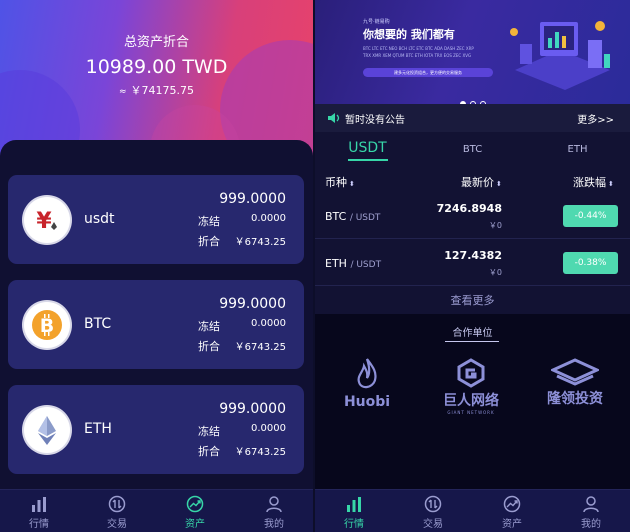 Image resolution: width=630 pixels, height=532 pixels. I want to click on partner-giant-network: 巨人网络 GIANT NETWORK, so click(471, 388).